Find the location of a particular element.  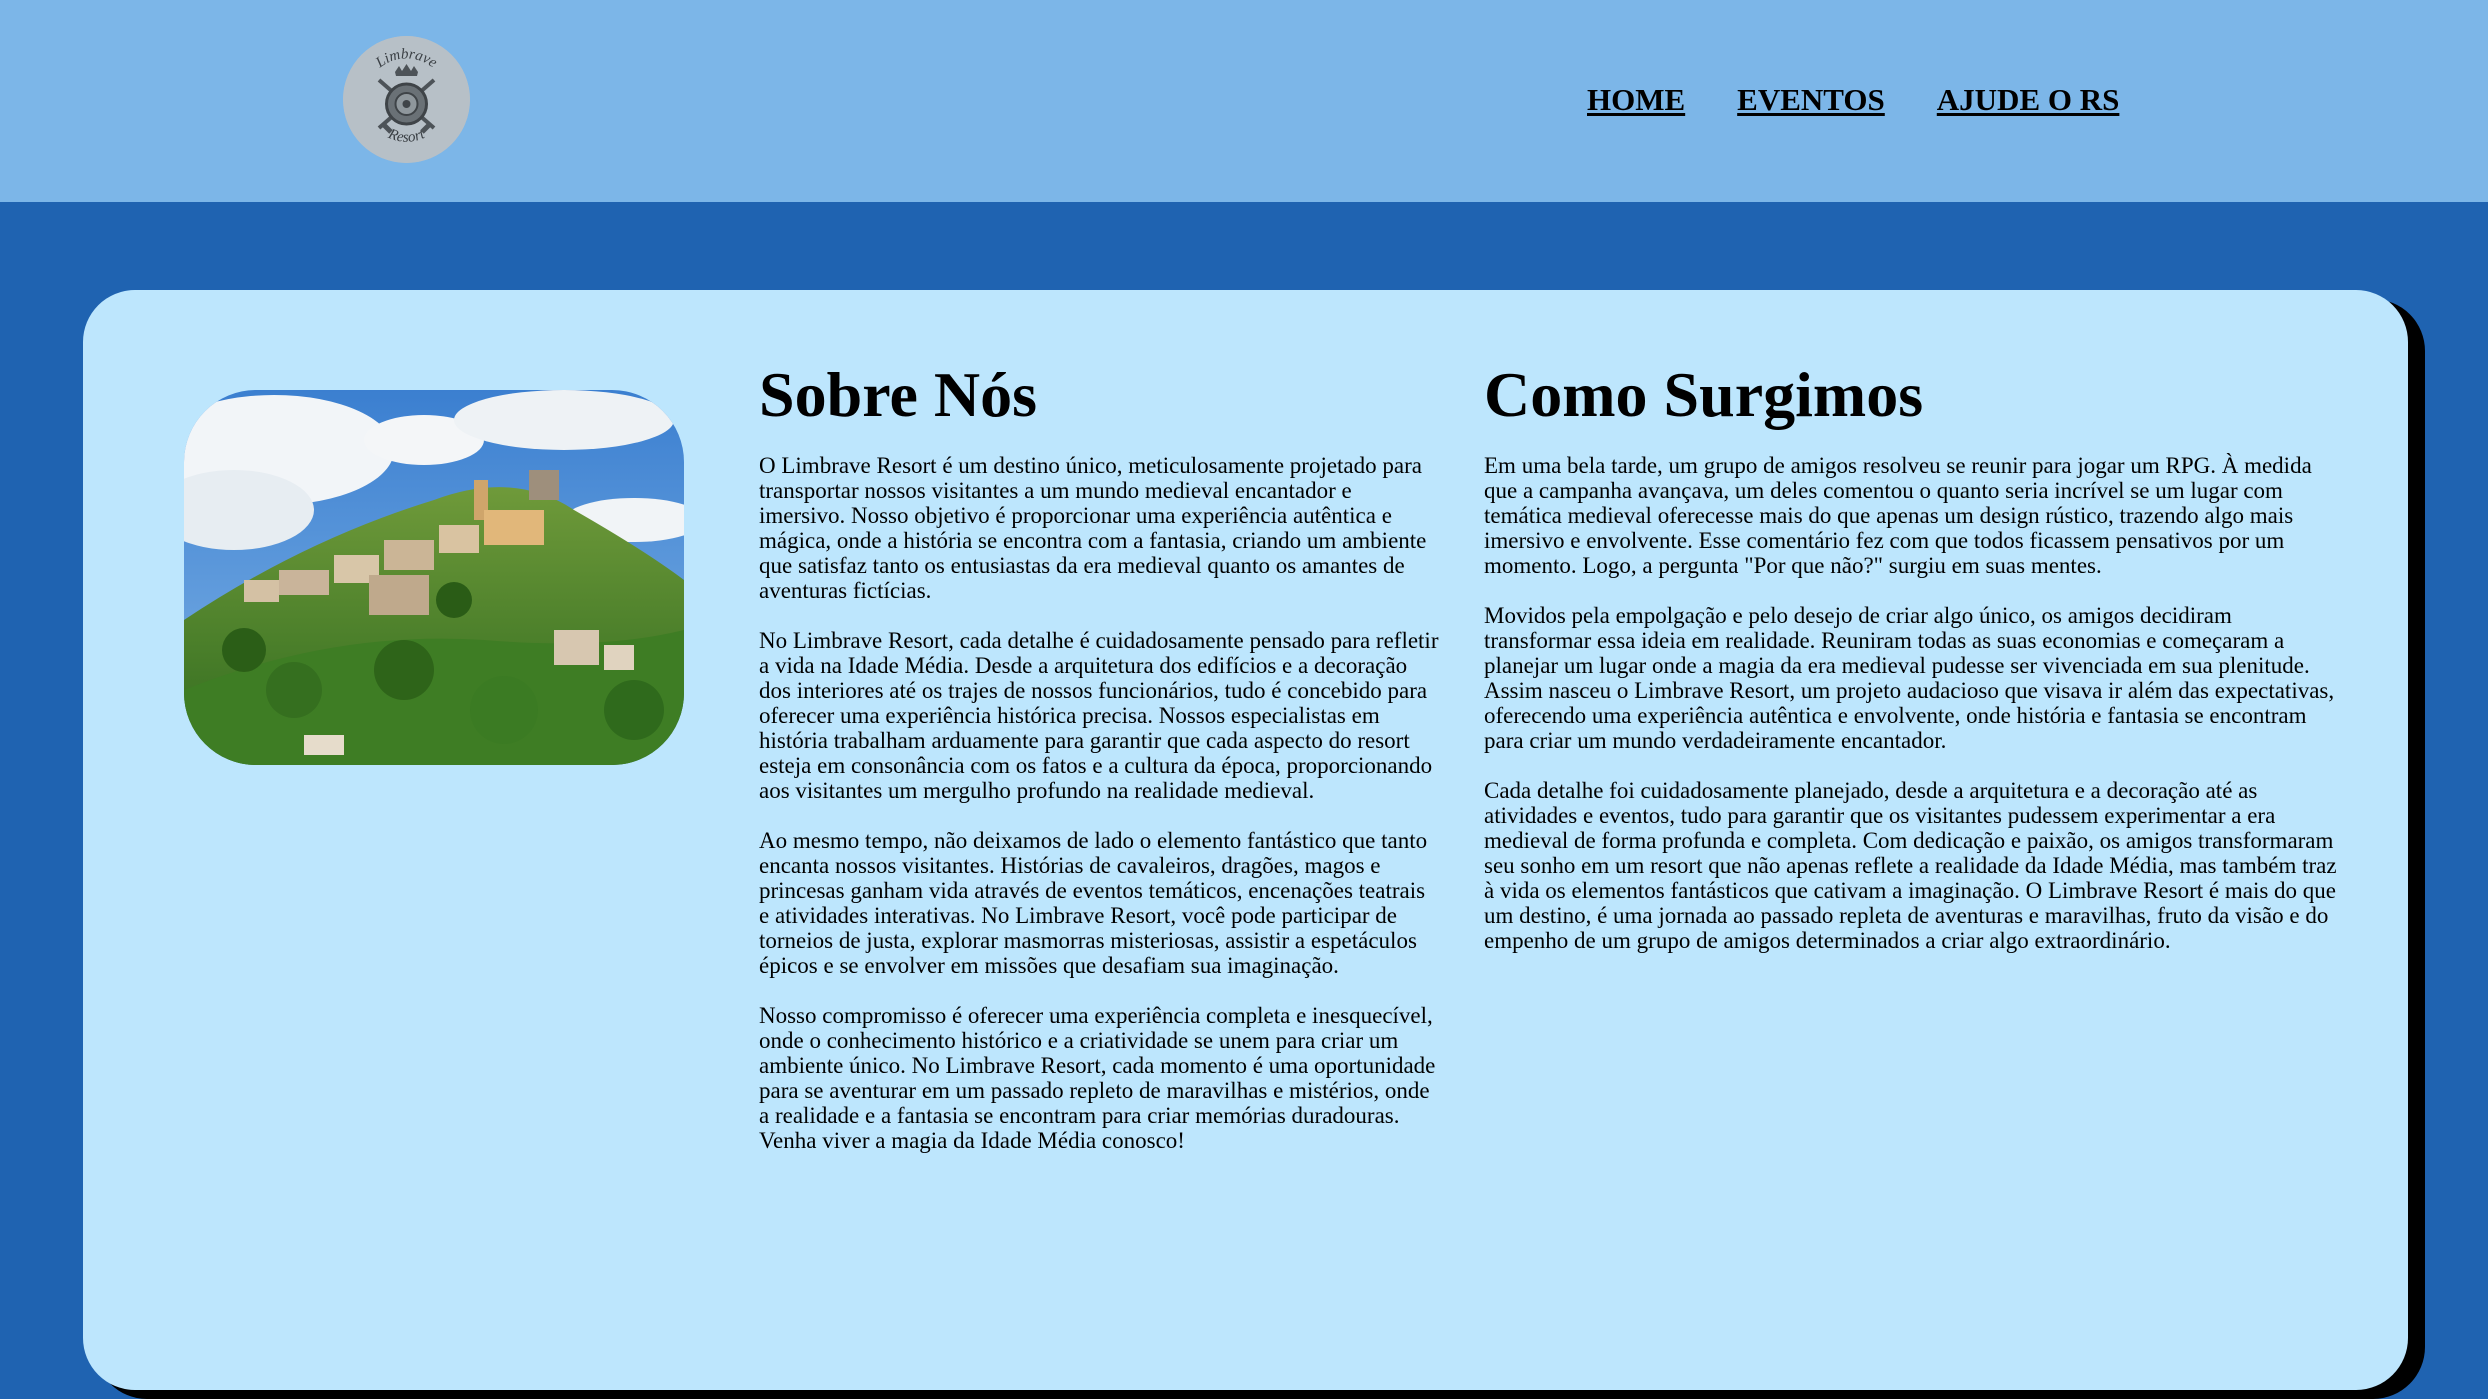

medieval-village-photo is located at coordinates (434, 577).